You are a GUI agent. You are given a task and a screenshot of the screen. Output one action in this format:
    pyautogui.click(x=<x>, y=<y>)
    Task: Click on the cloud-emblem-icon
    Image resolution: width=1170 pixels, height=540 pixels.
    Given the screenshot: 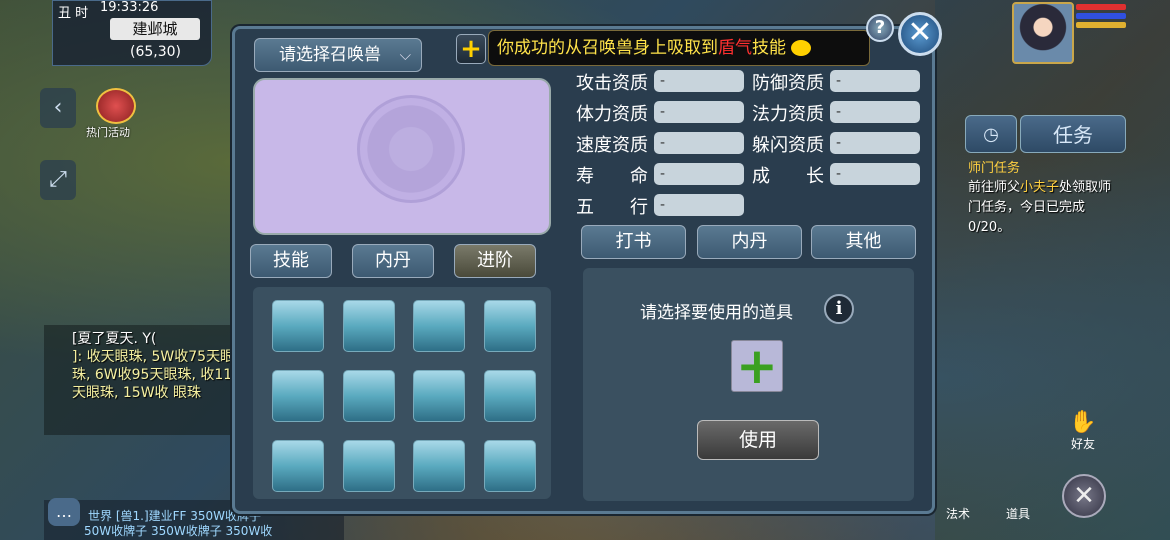 What is the action you would take?
    pyautogui.click(x=411, y=149)
    